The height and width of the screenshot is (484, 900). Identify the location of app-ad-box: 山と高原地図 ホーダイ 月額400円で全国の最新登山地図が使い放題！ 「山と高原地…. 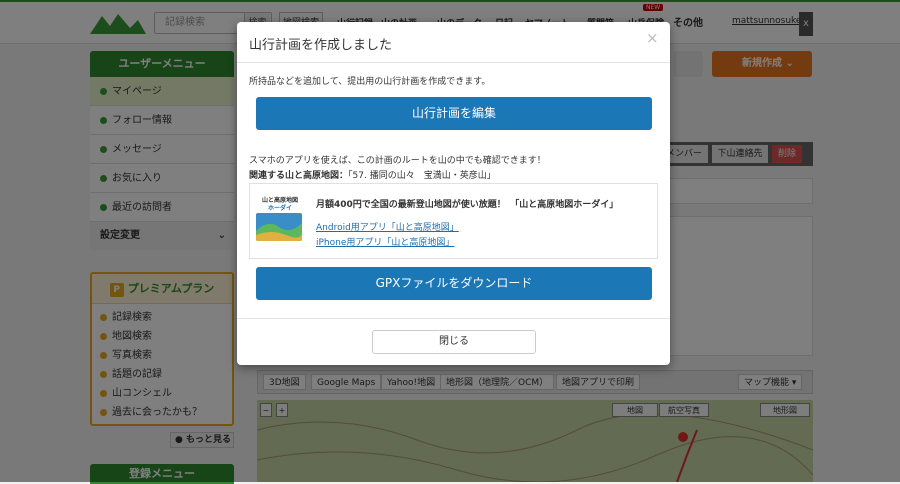
(453, 221).